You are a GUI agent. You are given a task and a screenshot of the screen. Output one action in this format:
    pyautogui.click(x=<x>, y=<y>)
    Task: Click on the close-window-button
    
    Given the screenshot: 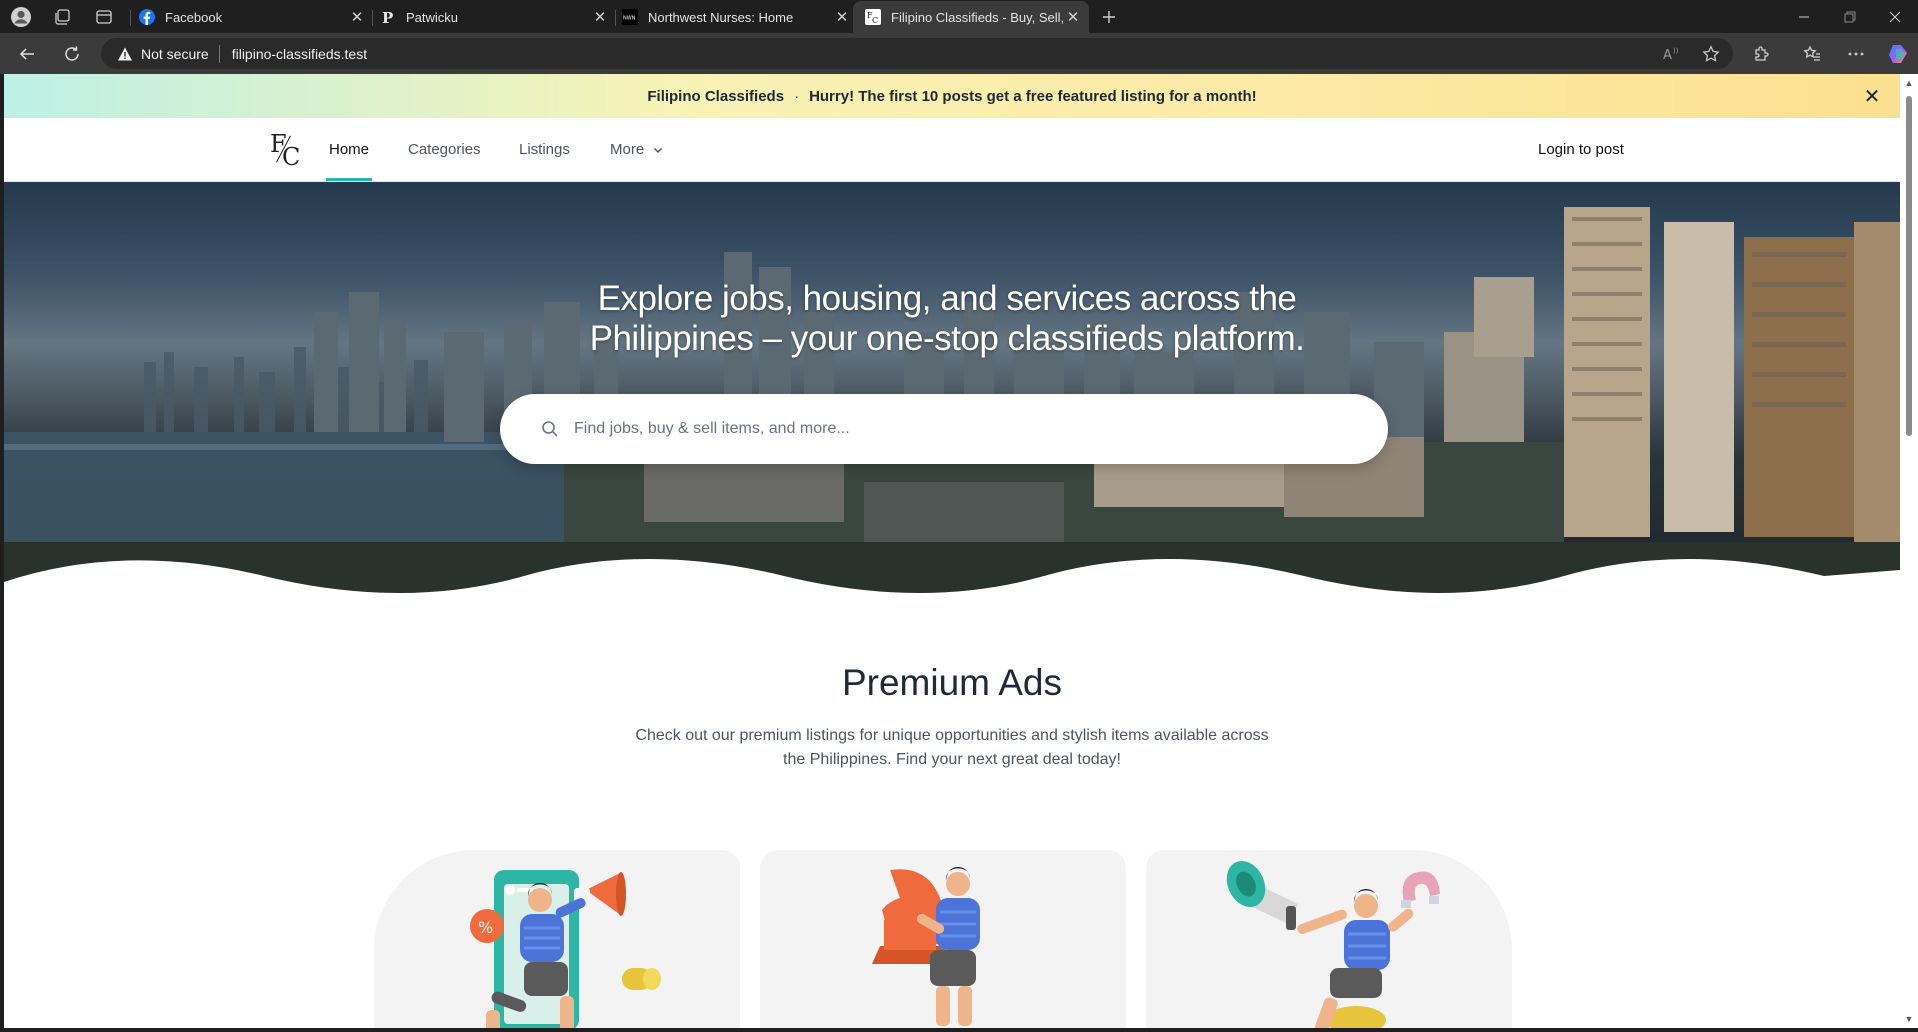 What is the action you would take?
    pyautogui.click(x=1895, y=16)
    